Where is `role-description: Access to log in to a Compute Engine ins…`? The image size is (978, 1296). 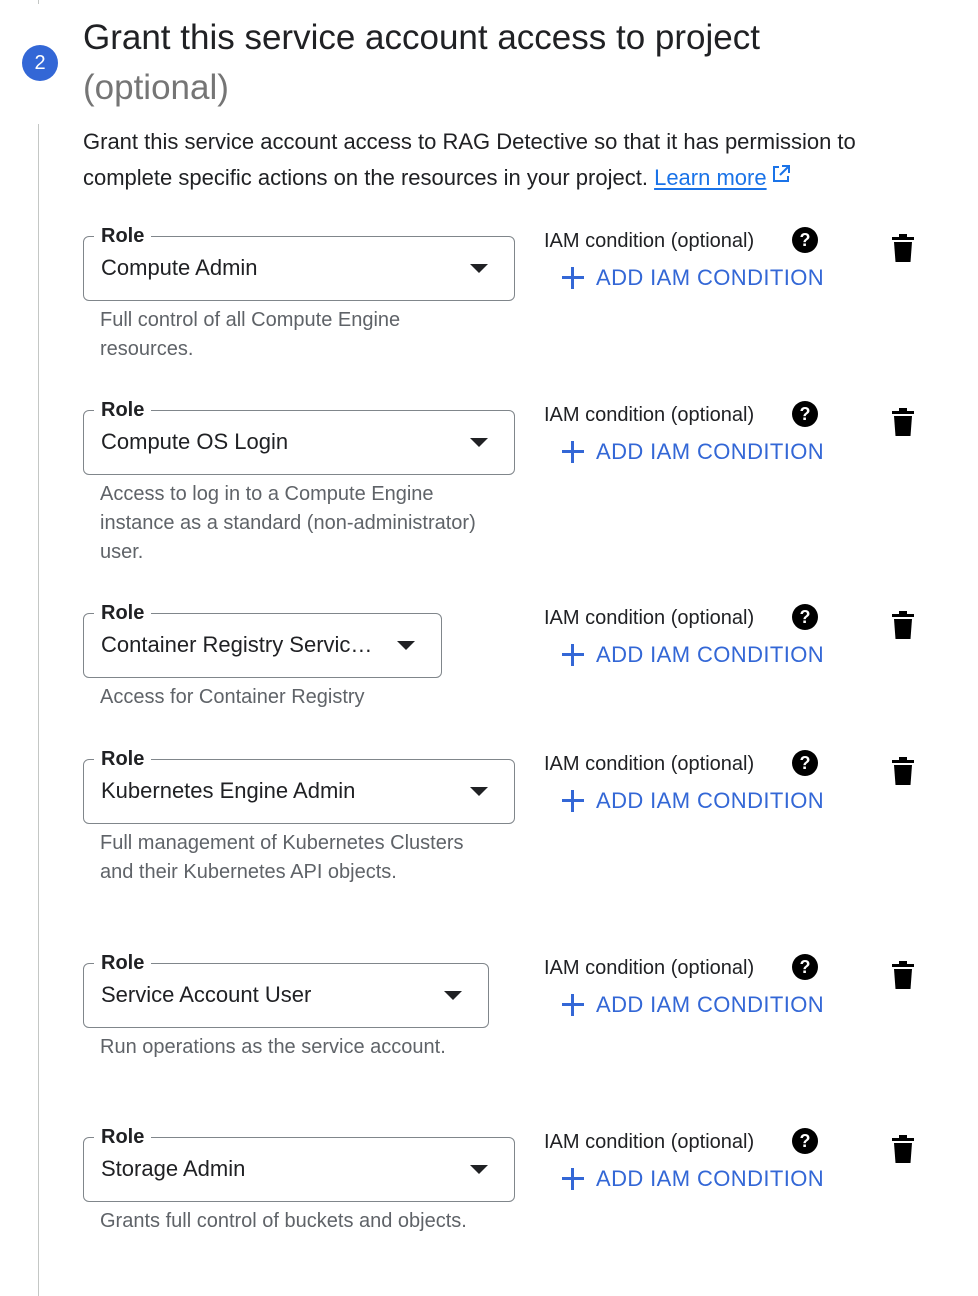
role-description: Access to log in to a Compute Engine ins… is located at coordinates (288, 523).